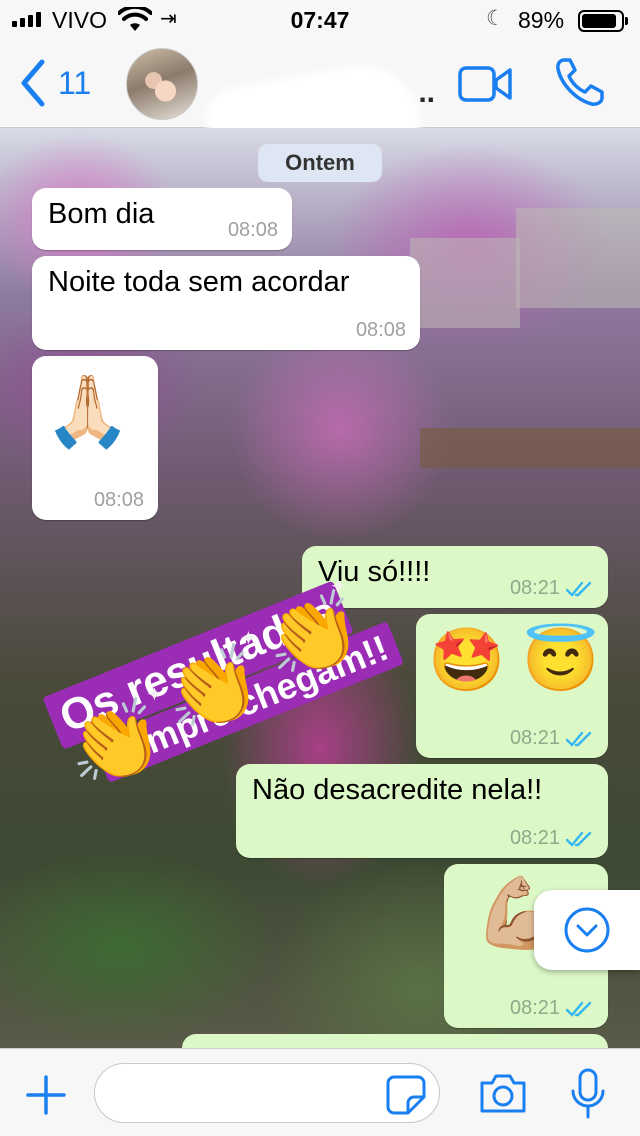 This screenshot has height=1136, width=640. I want to click on camera-icon, so click(503, 1093).